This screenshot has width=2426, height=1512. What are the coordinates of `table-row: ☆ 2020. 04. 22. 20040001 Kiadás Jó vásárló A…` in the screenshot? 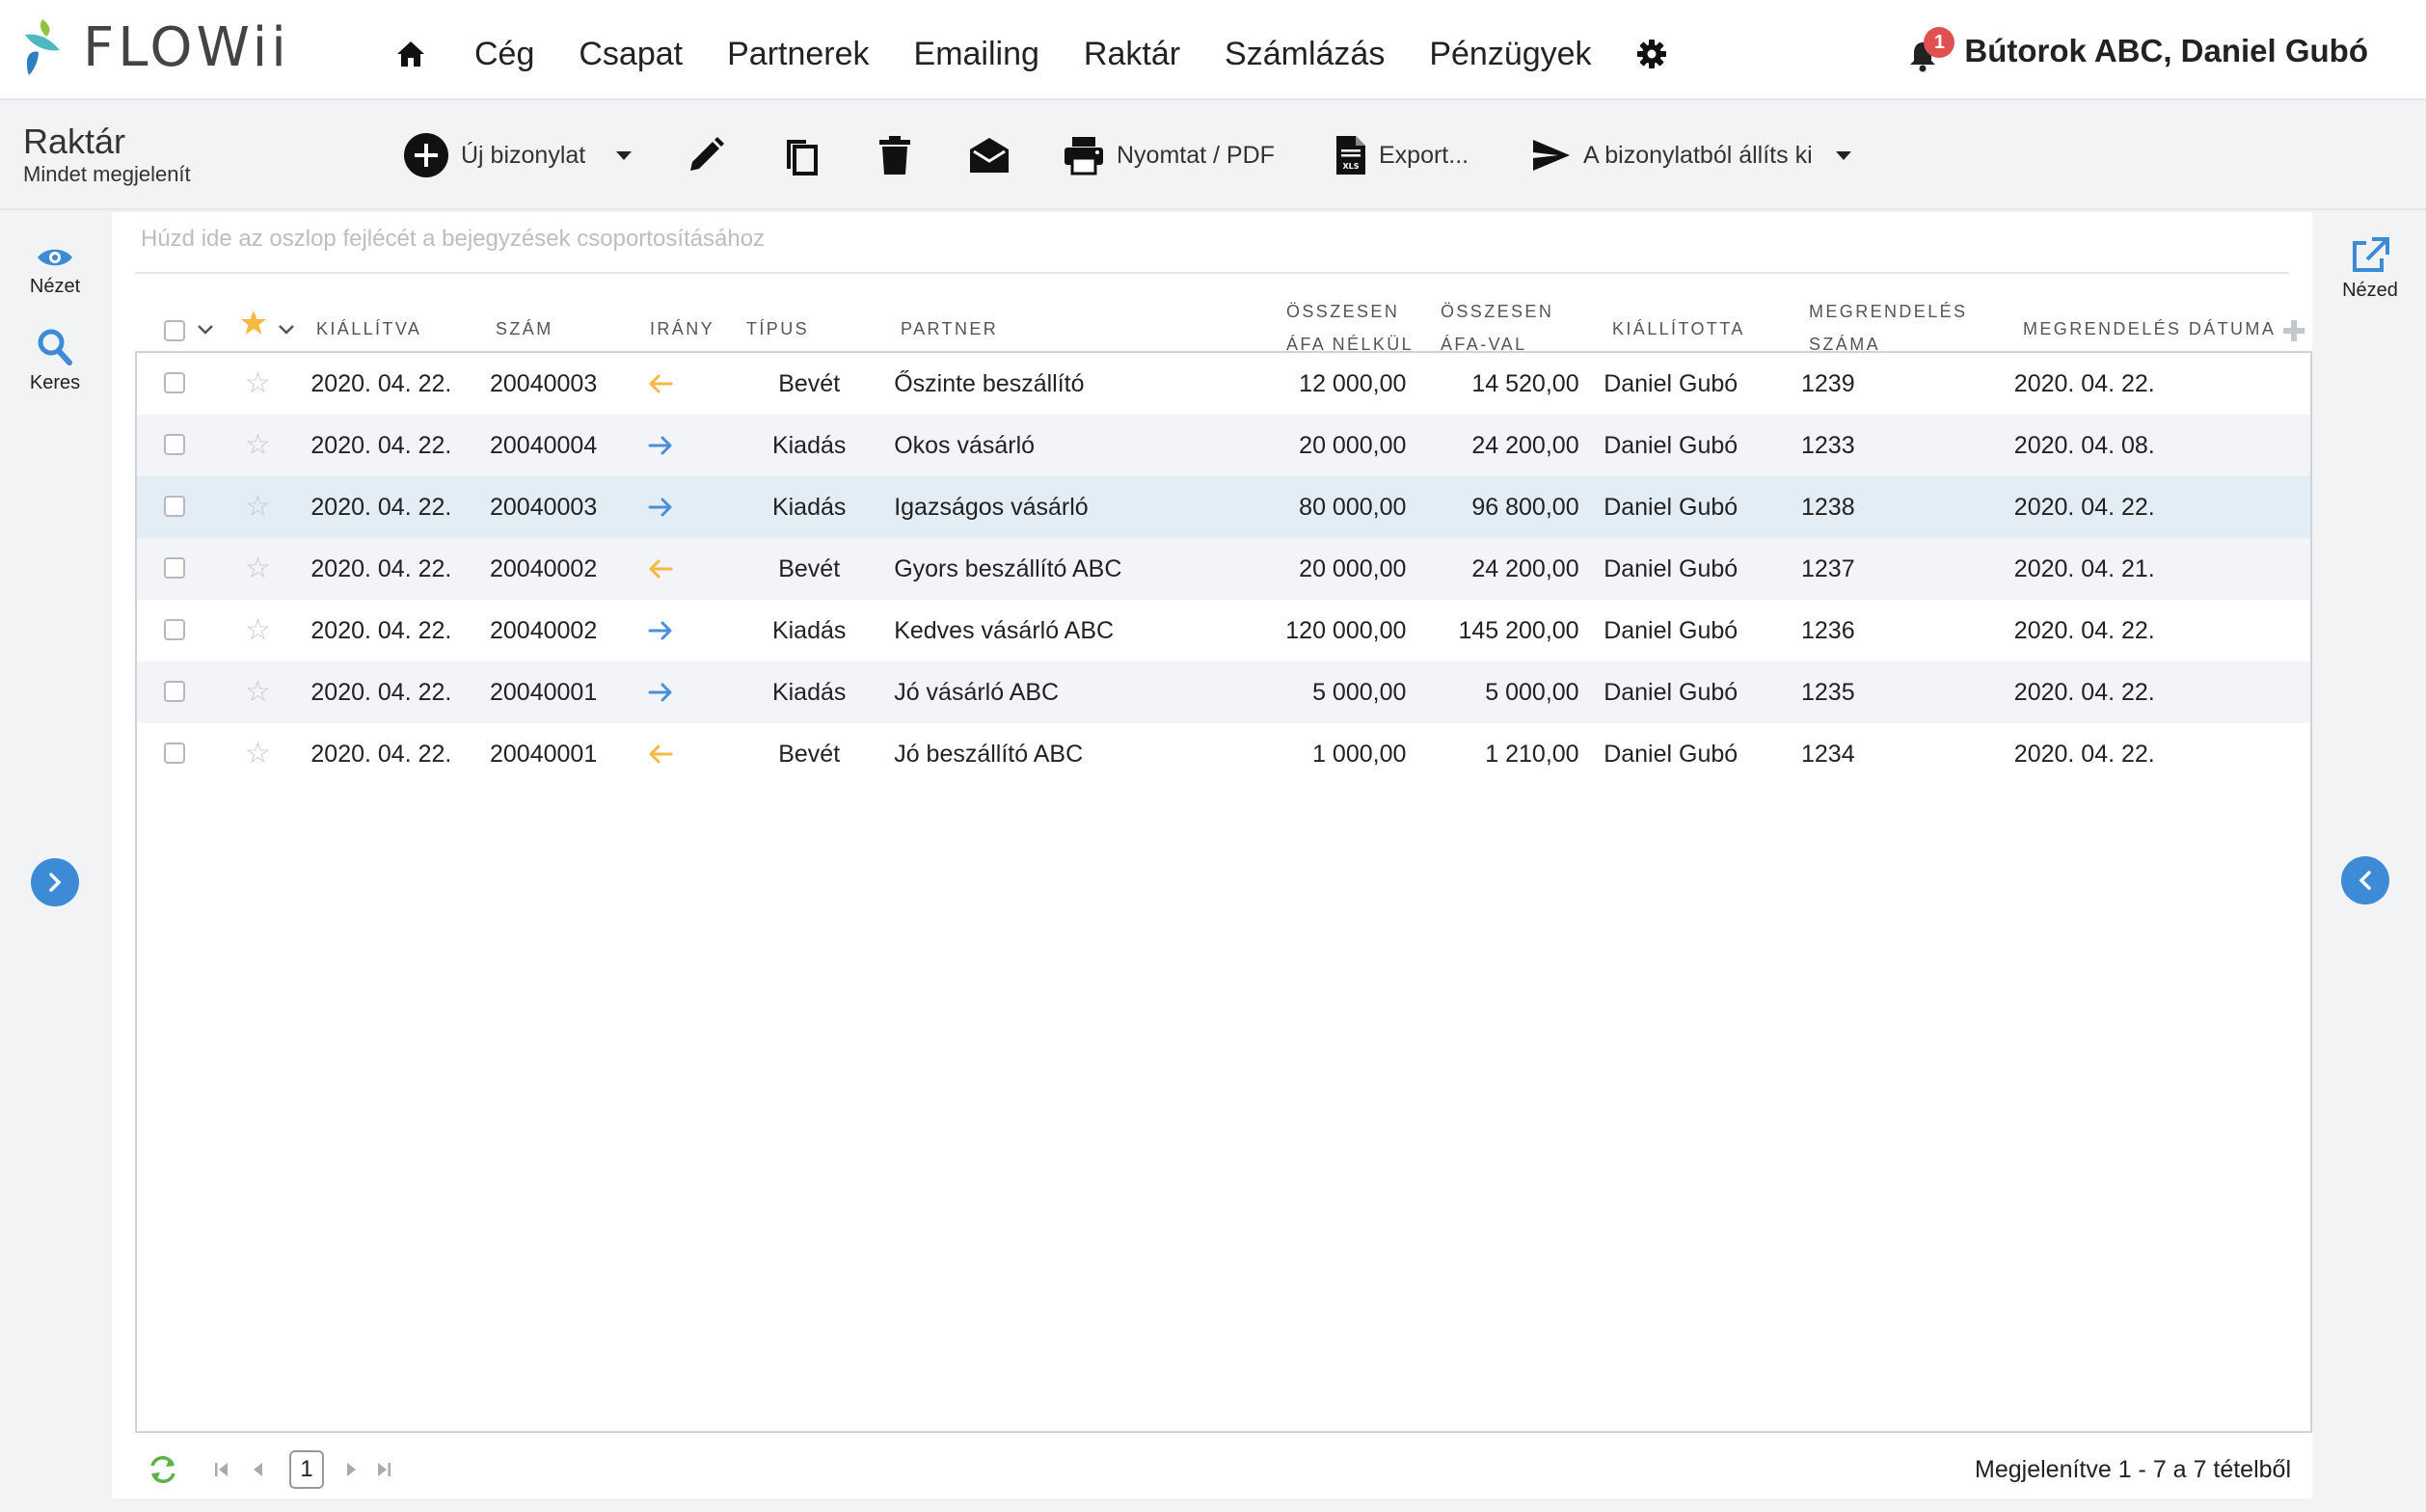 It's located at (1223, 692).